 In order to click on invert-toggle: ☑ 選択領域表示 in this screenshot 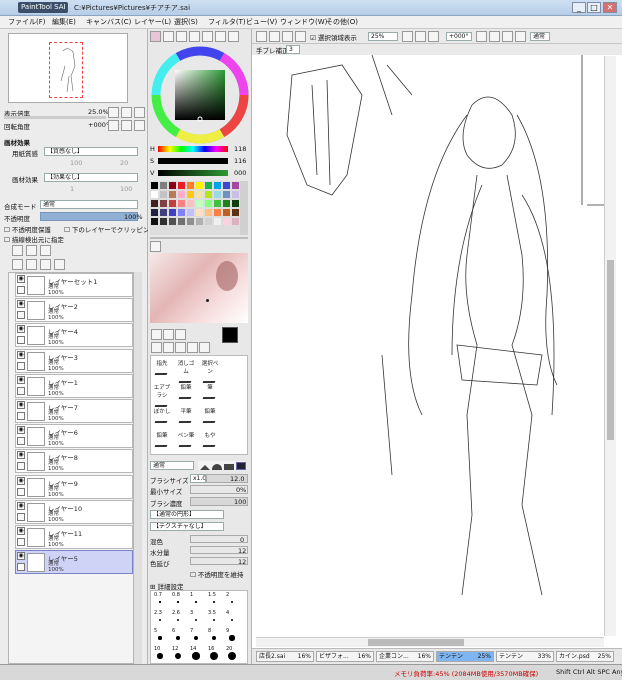, I will do `click(333, 37)`.